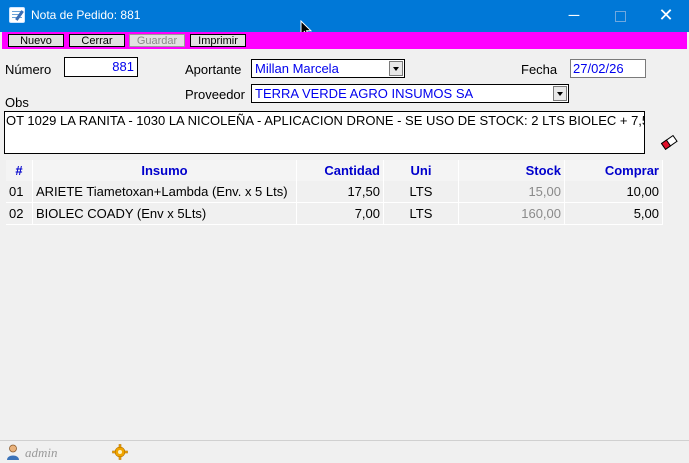 The image size is (689, 463). Describe the element at coordinates (297, 68) in the screenshot. I see `aportante-value: Millan Marcela` at that location.